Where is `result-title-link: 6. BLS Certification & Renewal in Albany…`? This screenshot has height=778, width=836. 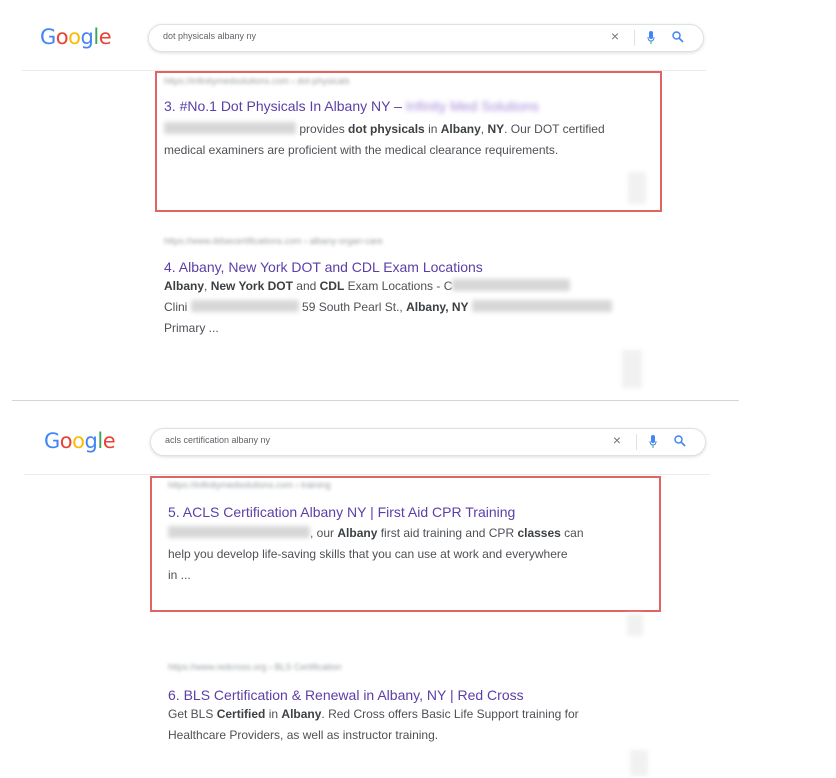
result-title-link: 6. BLS Certification & Renewal in Albany… is located at coordinates (408, 695).